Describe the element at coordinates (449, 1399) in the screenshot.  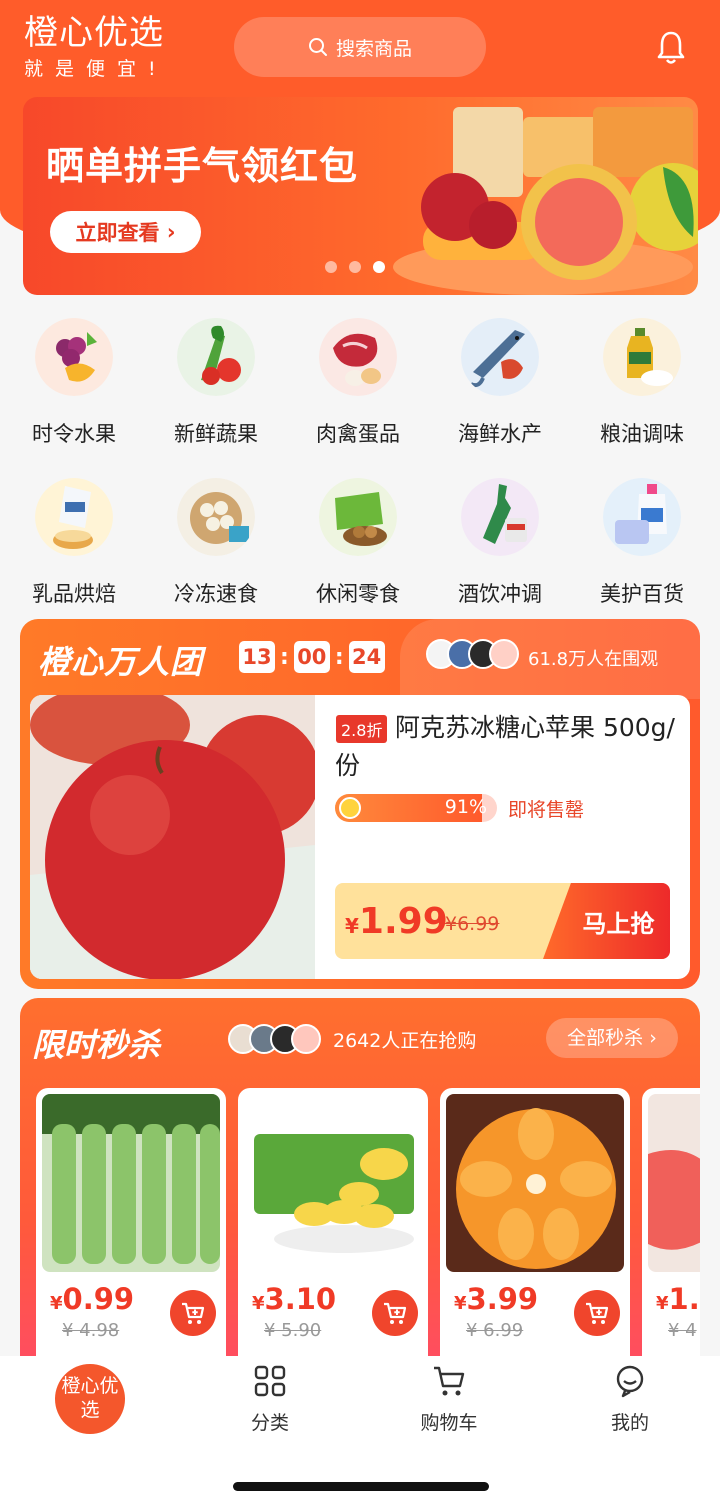
I see `tab-cart: 购物车` at that location.